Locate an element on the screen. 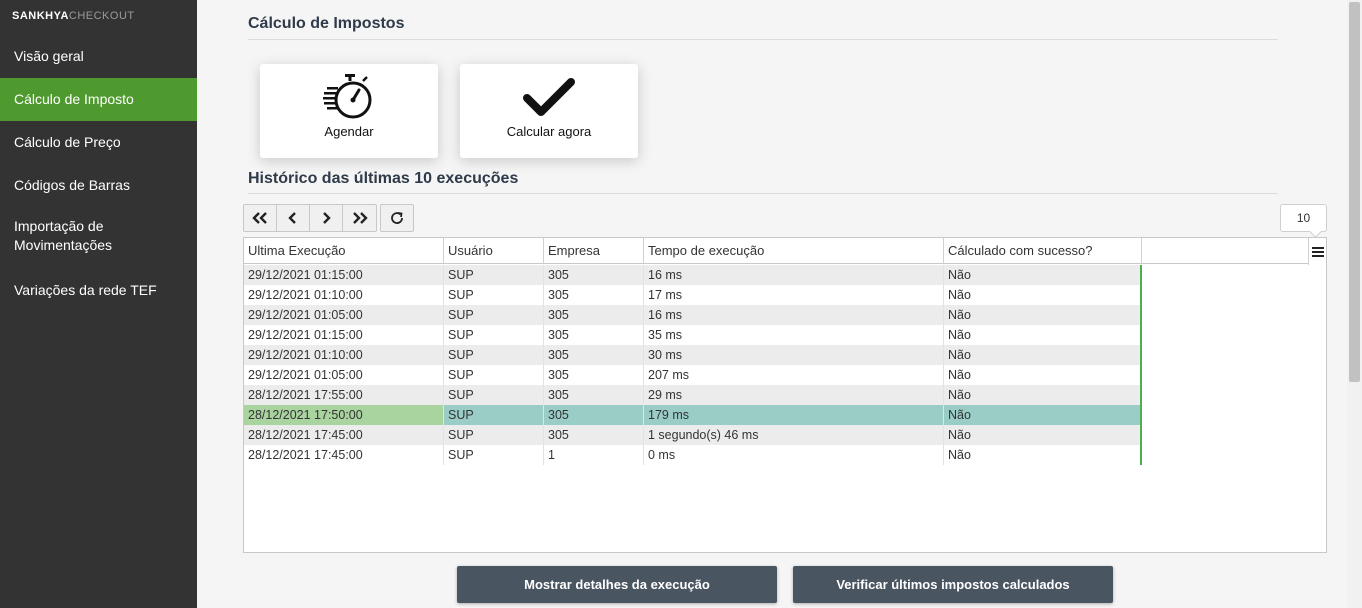 The width and height of the screenshot is (1362, 608). scrollbar-thumb is located at coordinates (1354, 192).